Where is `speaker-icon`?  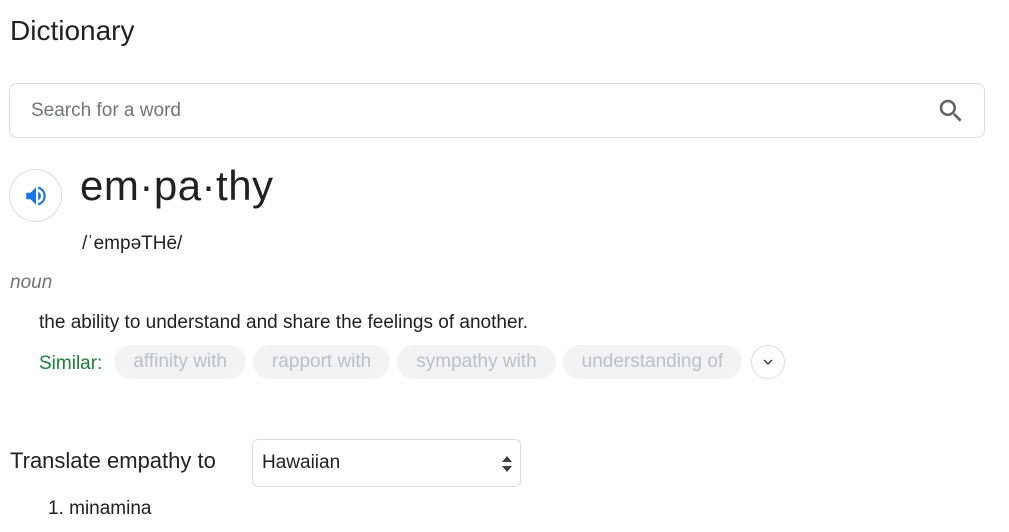
speaker-icon is located at coordinates (35, 195).